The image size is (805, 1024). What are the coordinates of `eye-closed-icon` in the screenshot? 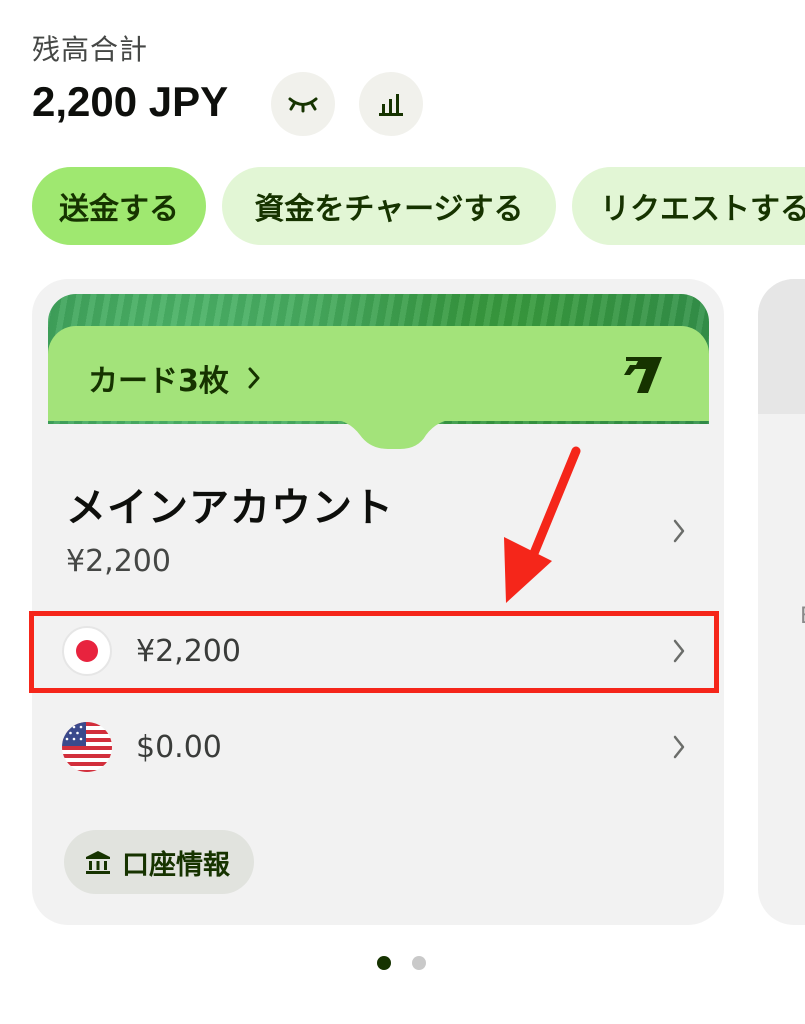 It's located at (303, 105).